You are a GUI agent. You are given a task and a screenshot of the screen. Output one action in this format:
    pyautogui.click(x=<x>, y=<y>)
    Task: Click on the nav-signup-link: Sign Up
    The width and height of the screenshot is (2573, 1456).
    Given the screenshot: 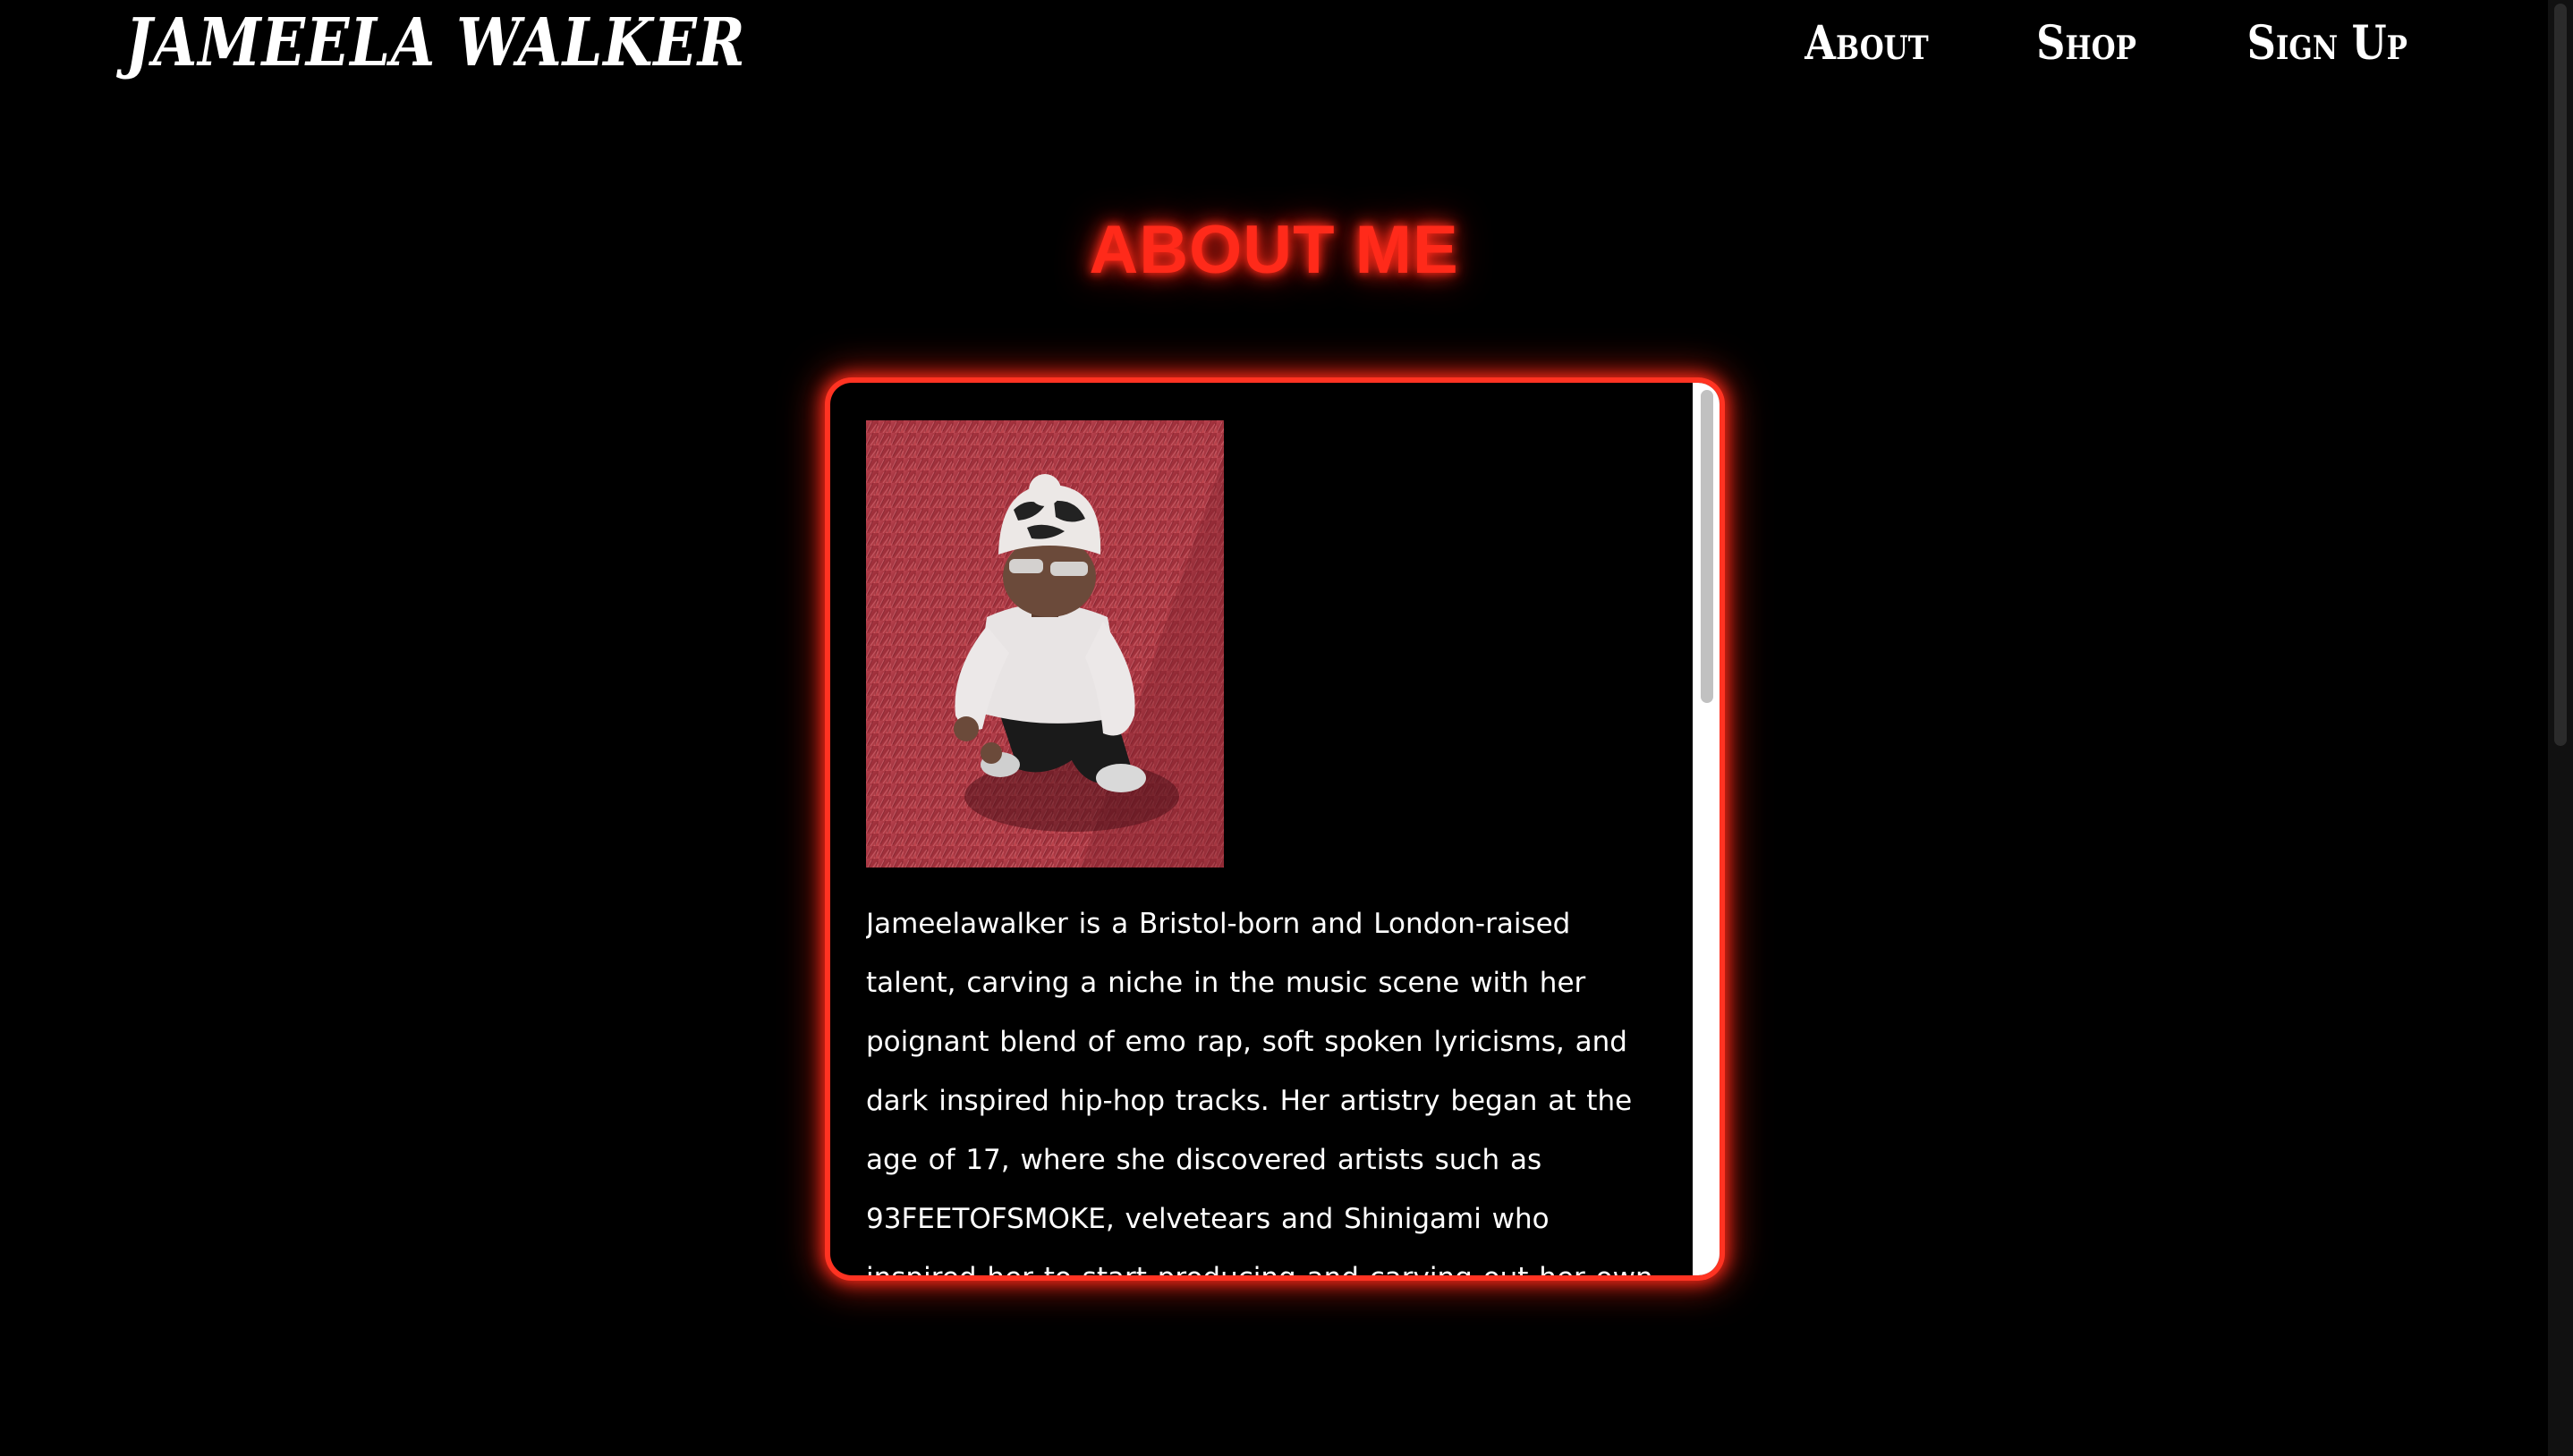 What is the action you would take?
    pyautogui.click(x=2327, y=44)
    